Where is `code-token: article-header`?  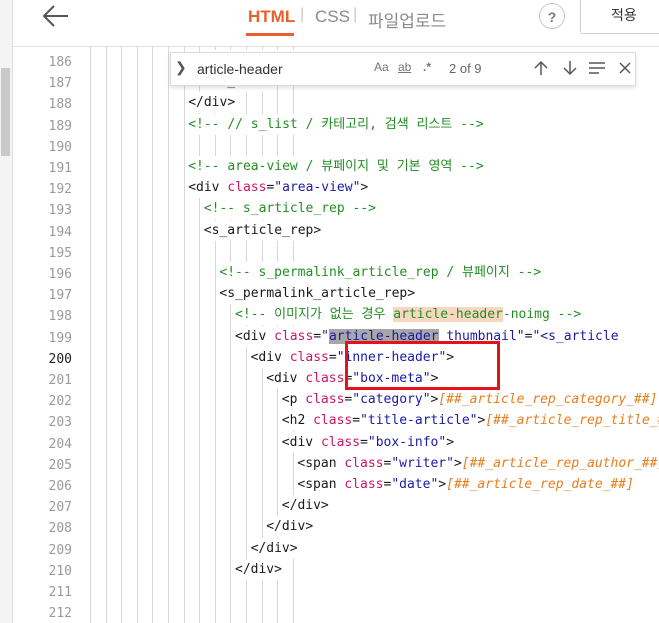
code-token: article-header is located at coordinates (448, 315).